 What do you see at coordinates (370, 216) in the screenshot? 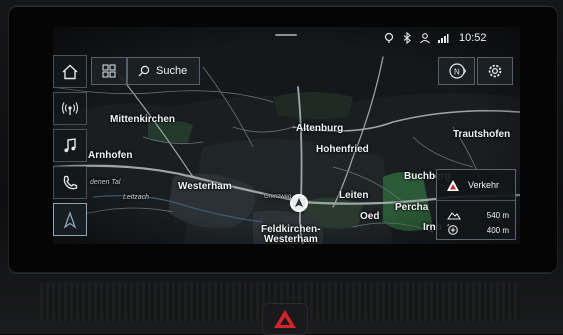
I see `map-label: Oed` at bounding box center [370, 216].